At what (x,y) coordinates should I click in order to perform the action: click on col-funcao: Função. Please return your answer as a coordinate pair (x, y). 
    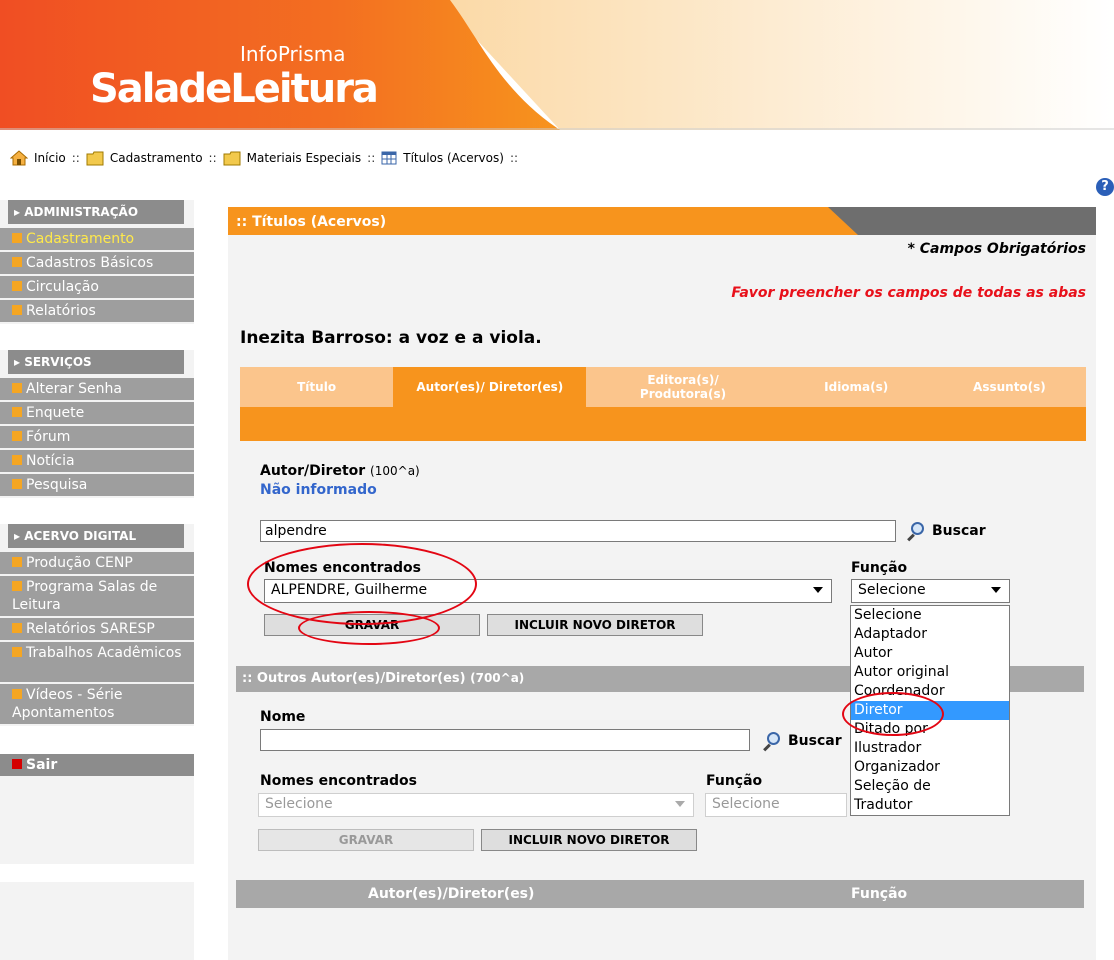
    Looking at the image, I should click on (879, 894).